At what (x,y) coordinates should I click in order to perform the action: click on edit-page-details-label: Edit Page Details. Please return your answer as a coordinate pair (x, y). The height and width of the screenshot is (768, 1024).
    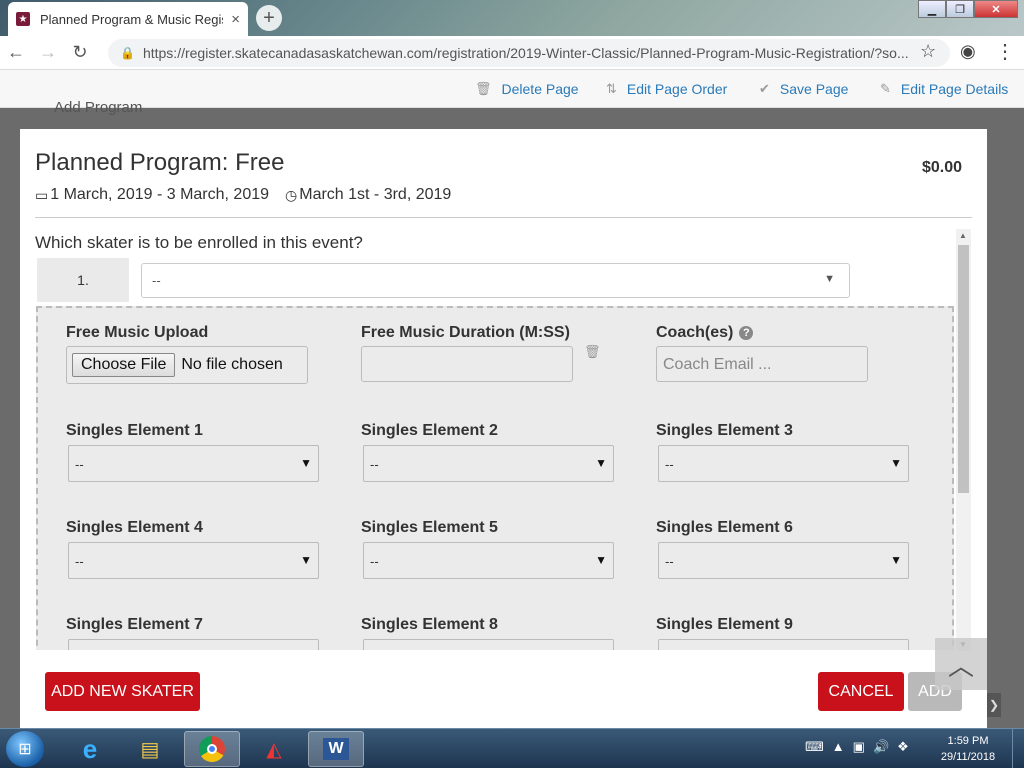
    Looking at the image, I should click on (954, 89).